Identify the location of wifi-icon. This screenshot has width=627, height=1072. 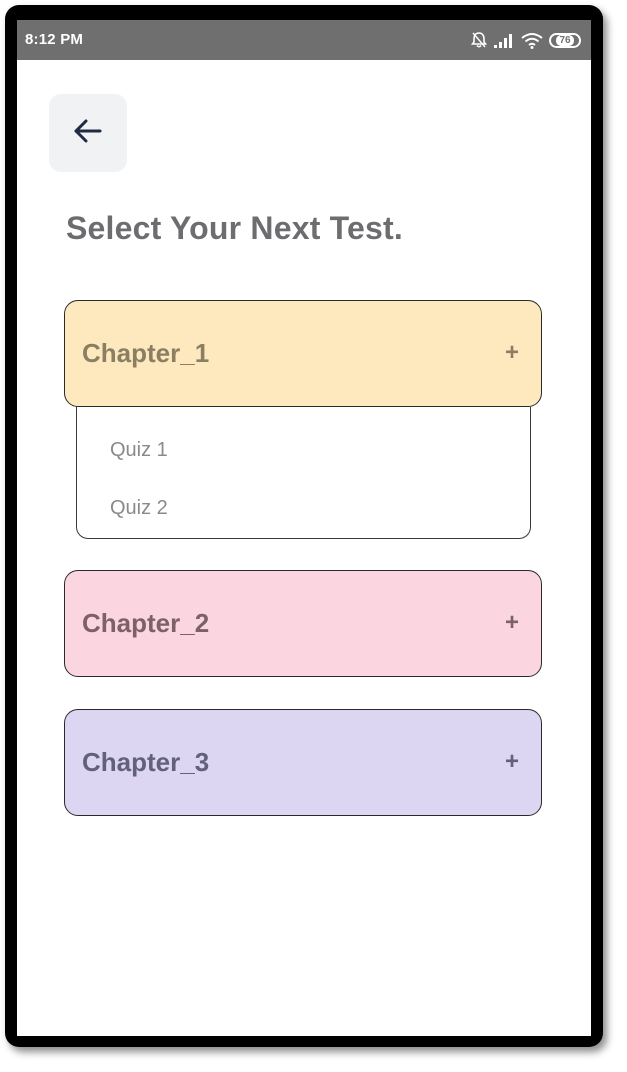
(532, 40).